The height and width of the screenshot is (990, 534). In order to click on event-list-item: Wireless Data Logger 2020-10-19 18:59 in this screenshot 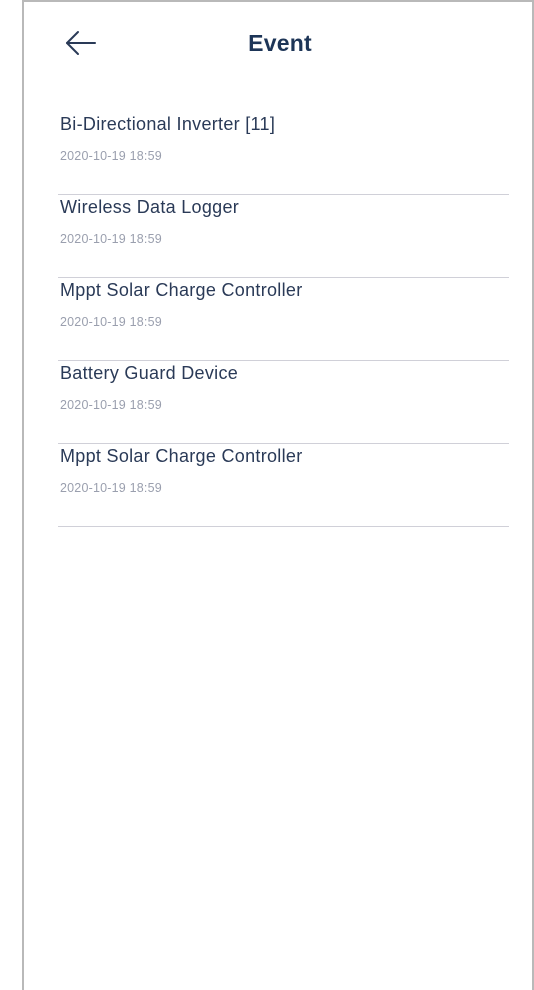, I will do `click(283, 236)`.